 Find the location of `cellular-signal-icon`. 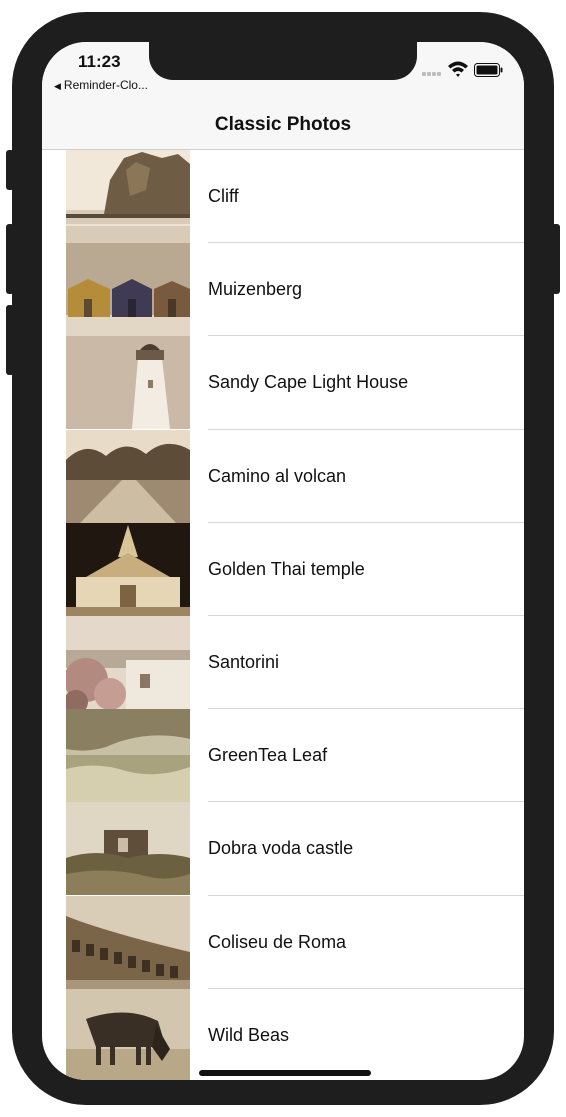

cellular-signal-icon is located at coordinates (434, 72).